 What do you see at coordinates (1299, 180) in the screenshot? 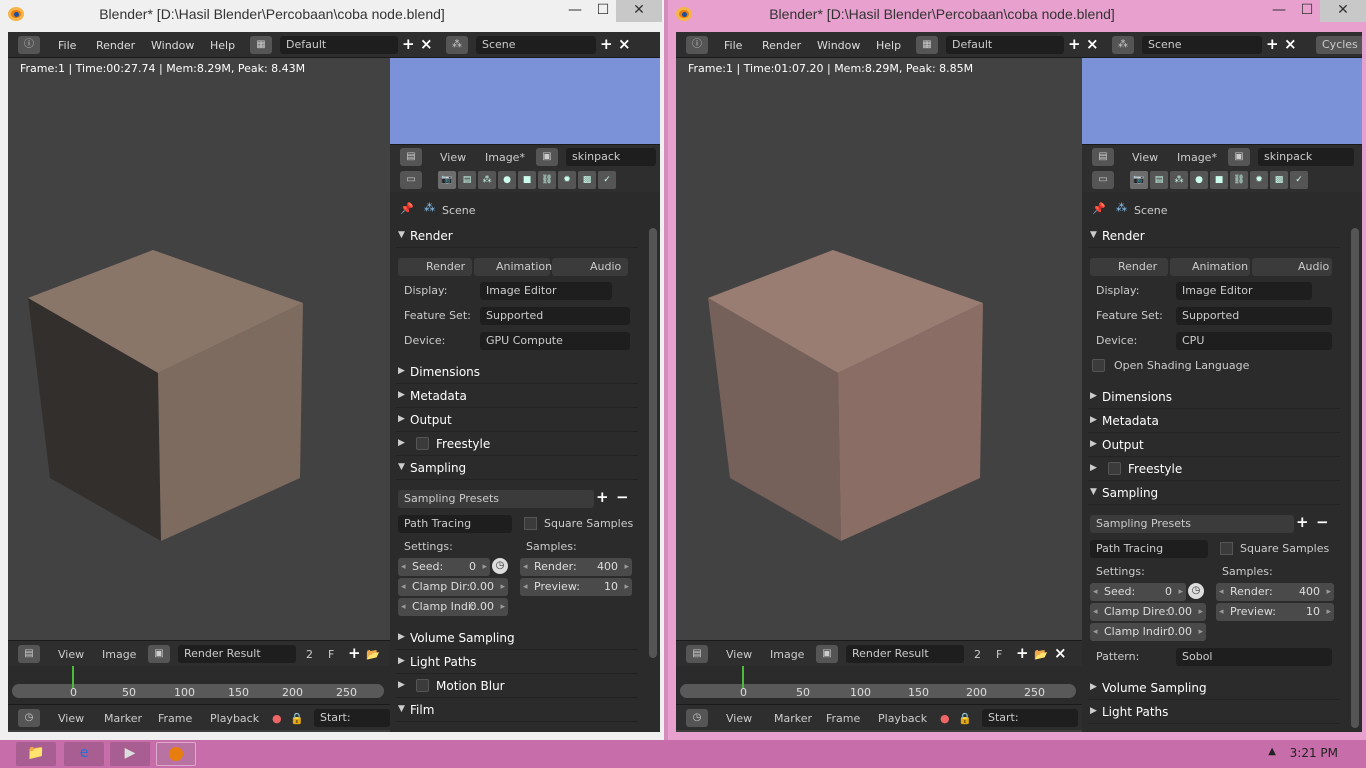
I see `physics-tab-icon: ✓` at bounding box center [1299, 180].